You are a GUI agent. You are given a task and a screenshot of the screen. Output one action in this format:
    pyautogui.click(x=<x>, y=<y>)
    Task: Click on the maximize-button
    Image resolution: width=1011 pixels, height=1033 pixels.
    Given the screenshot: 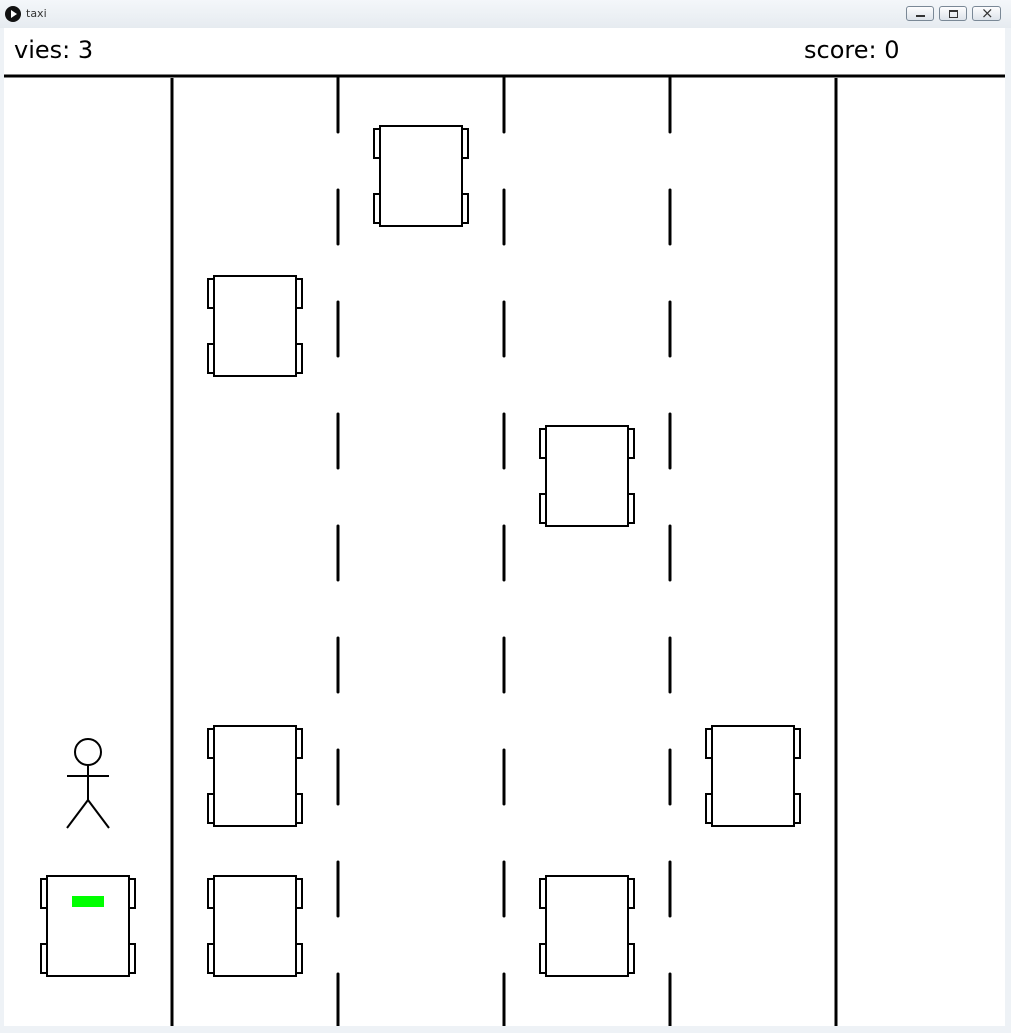 What is the action you would take?
    pyautogui.click(x=953, y=13)
    